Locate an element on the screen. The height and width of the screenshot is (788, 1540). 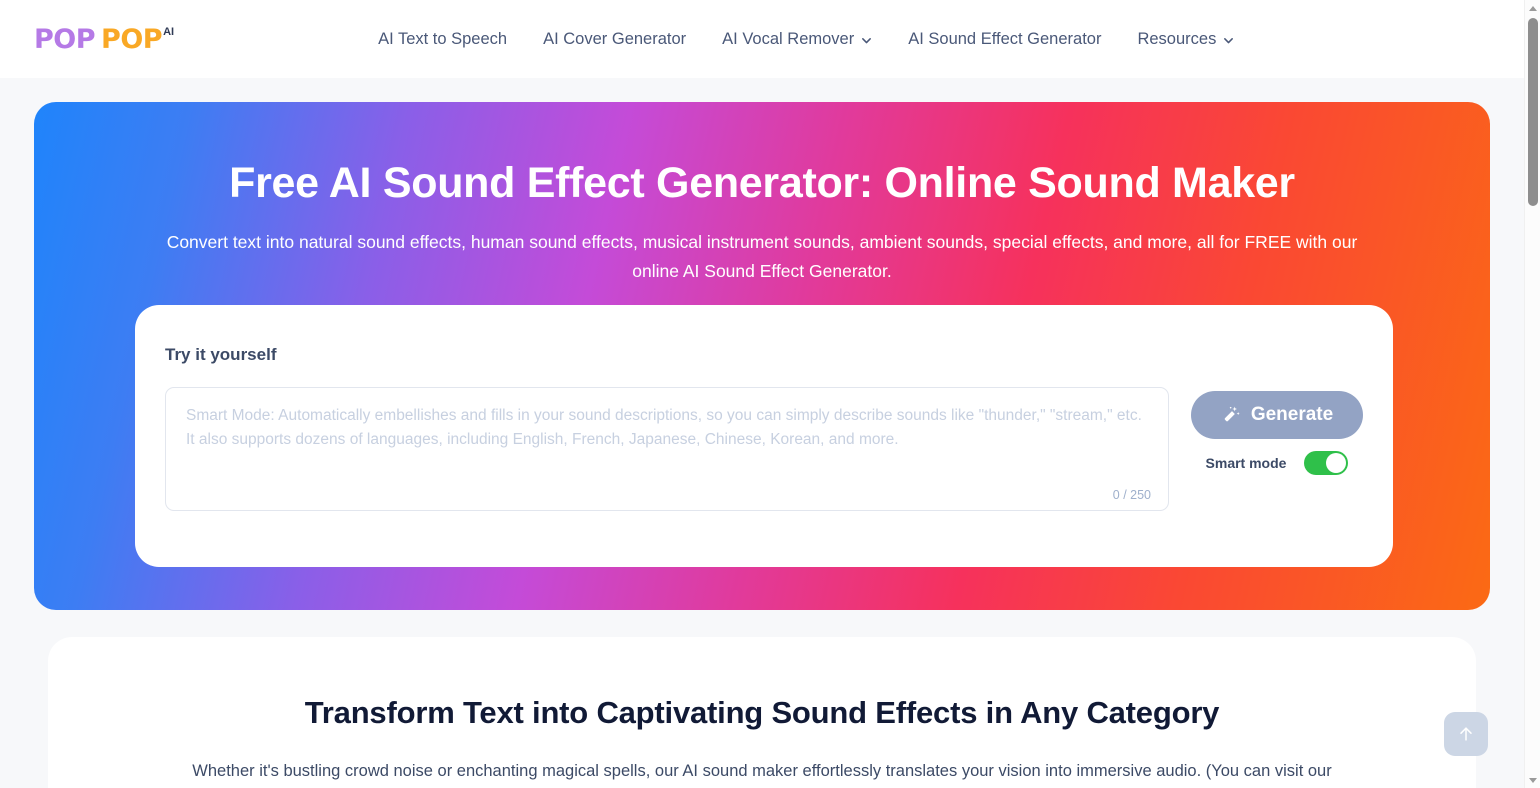
nav-item-ai-text-to-speech: AI Text to Speech is located at coordinates (442, 39).